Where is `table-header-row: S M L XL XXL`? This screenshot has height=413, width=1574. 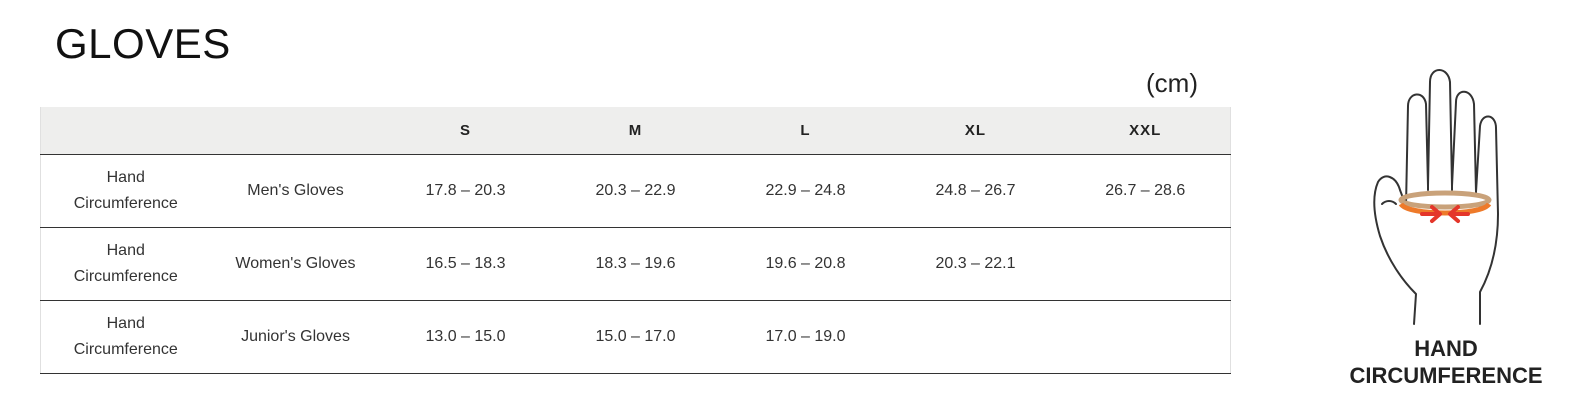
table-header-row: S M L XL XXL is located at coordinates (635, 131).